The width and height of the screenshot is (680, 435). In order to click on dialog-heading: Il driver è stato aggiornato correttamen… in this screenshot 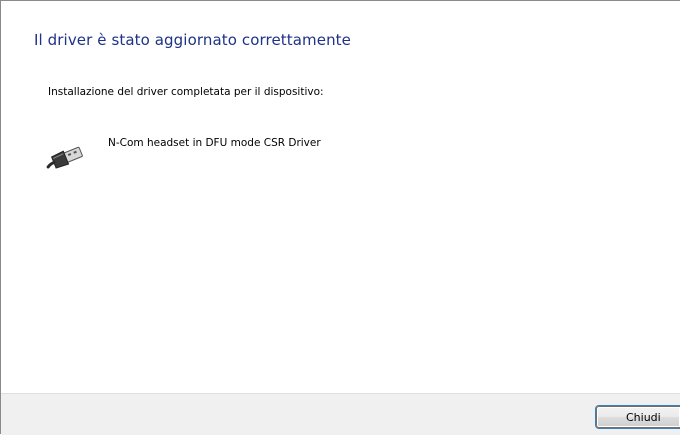, I will do `click(192, 40)`.